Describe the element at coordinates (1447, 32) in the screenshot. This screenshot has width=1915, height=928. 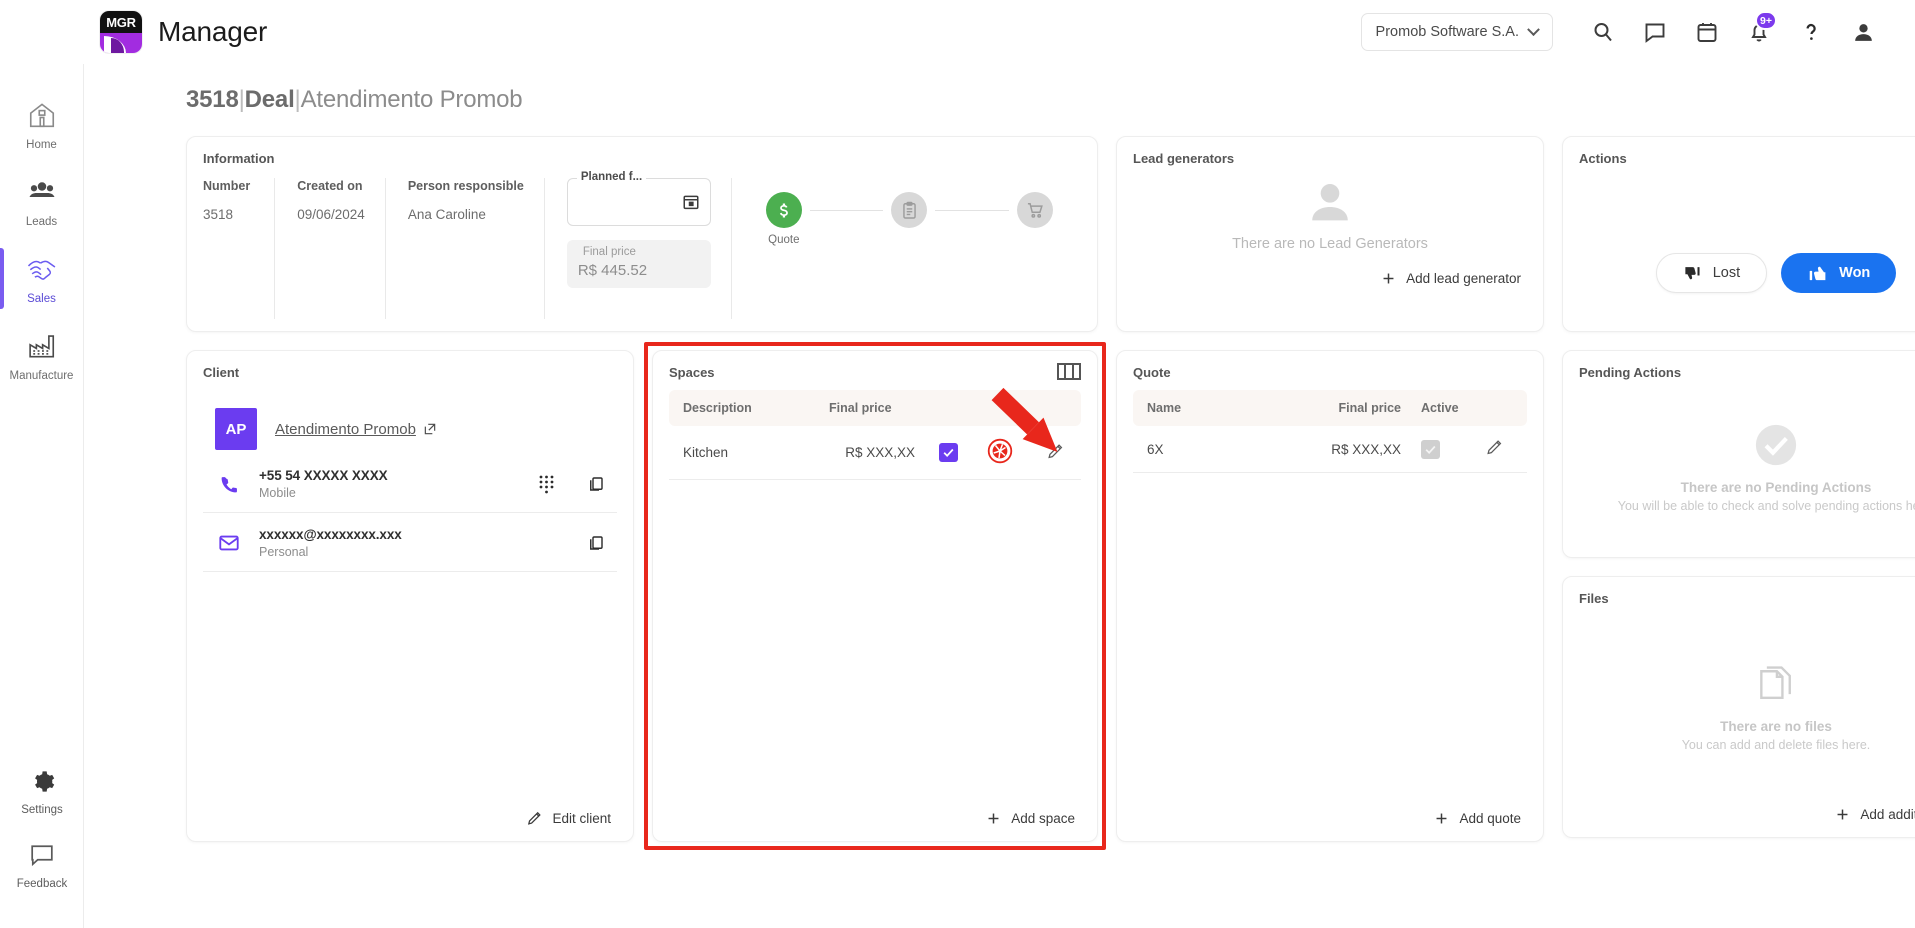
I see `org-selector-label: Promob Software S.A.` at that location.